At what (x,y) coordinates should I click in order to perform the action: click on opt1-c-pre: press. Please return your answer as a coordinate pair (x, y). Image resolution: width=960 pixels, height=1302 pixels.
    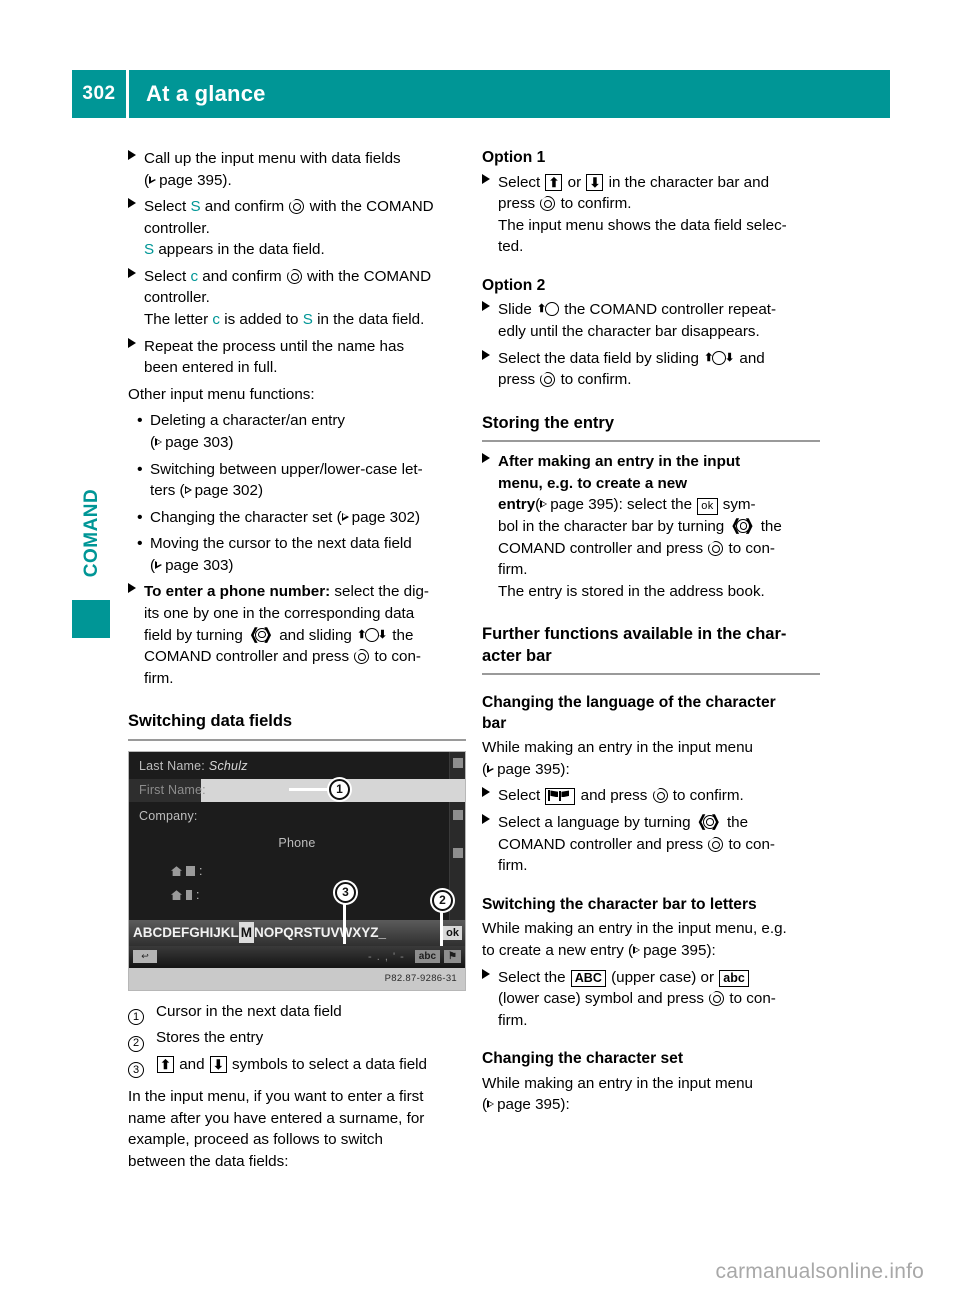
    Looking at the image, I should click on (519, 204).